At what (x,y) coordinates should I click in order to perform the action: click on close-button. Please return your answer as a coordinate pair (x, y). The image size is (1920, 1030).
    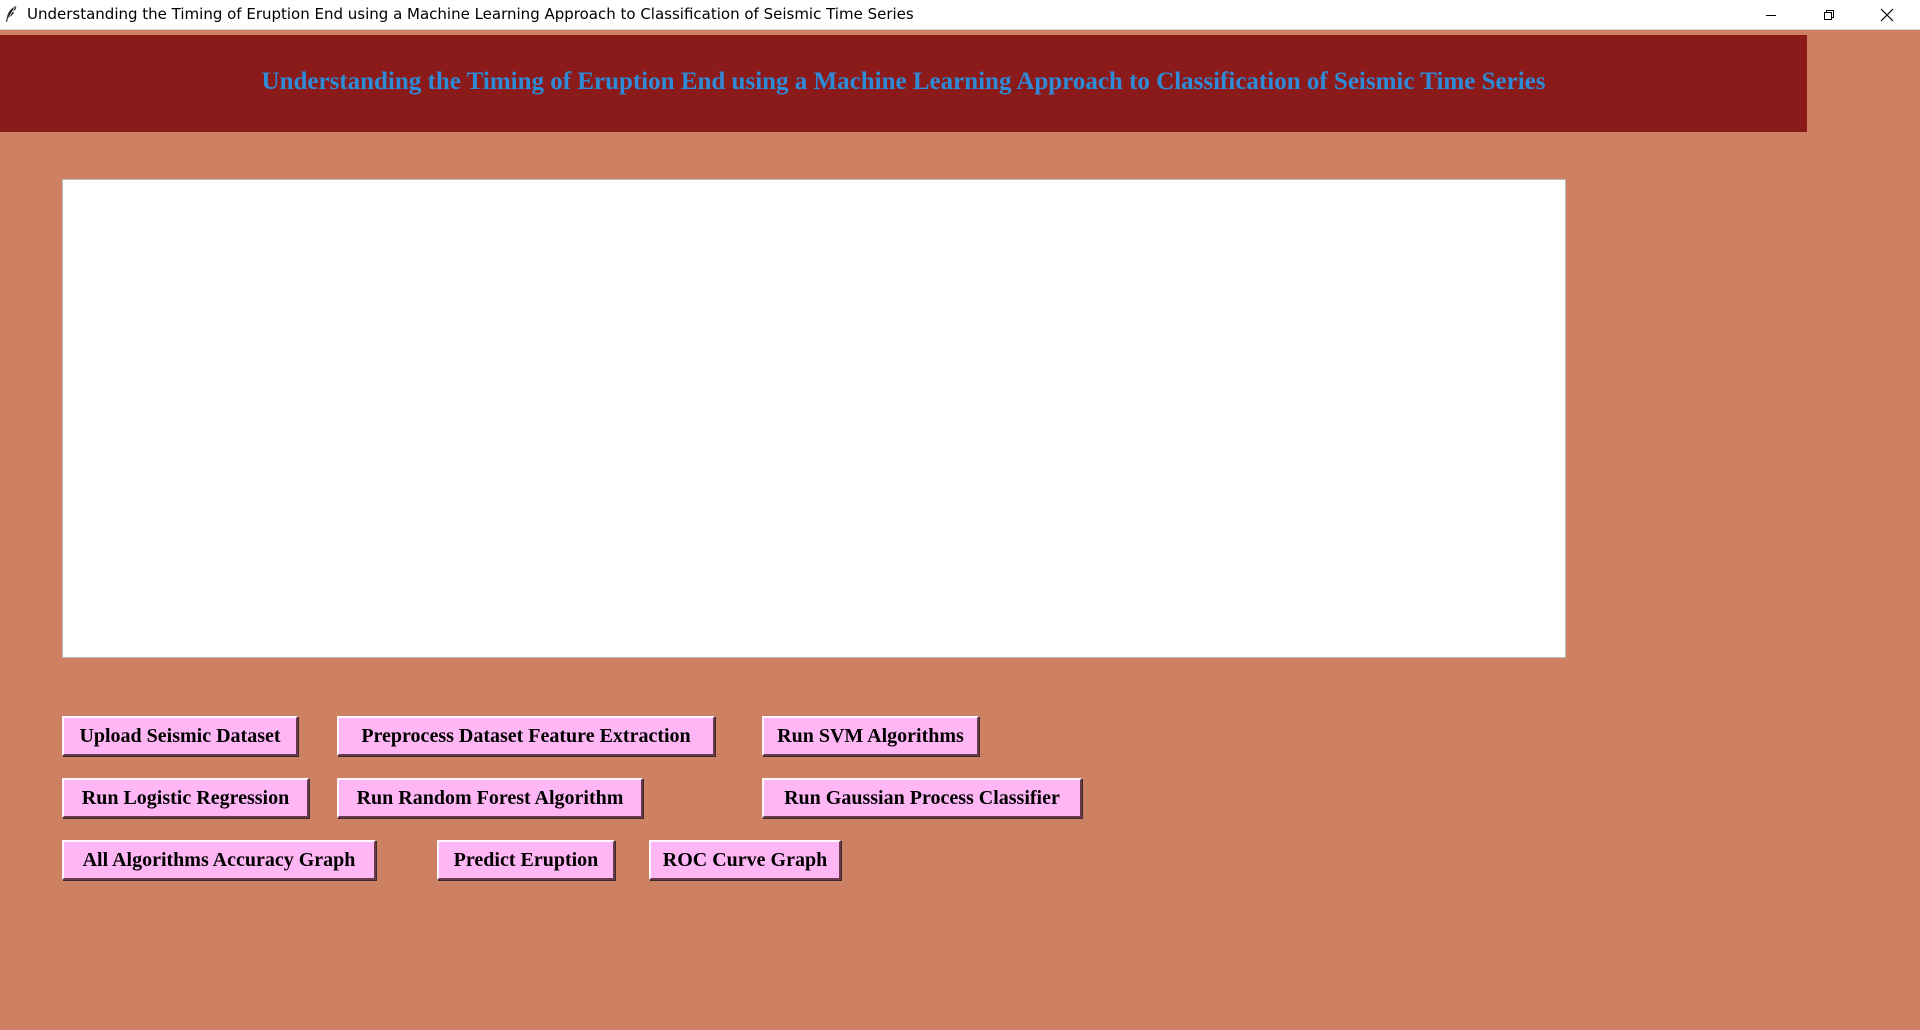
    Looking at the image, I should click on (1887, 14).